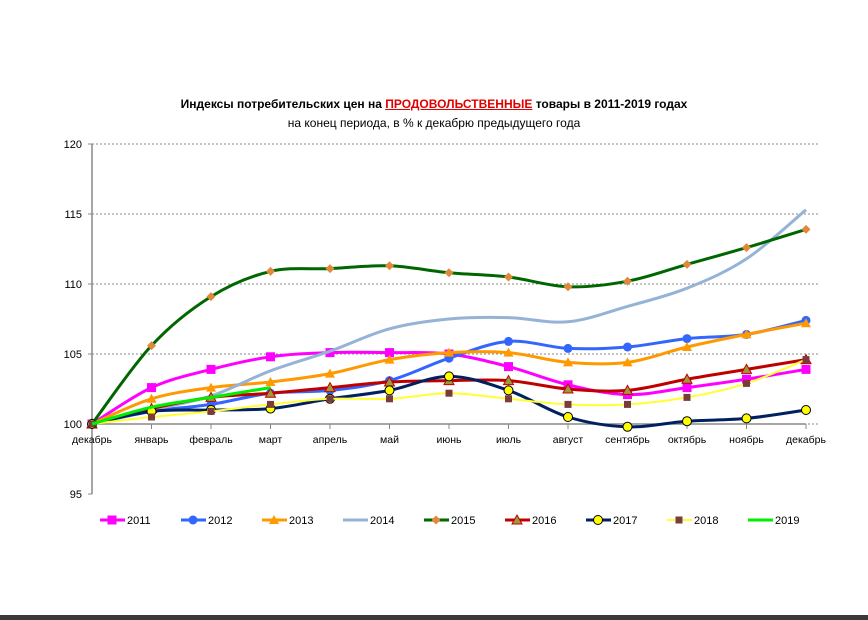 The image size is (868, 620). What do you see at coordinates (449, 440) in the screenshot?
I see `x-tick-label: июнь` at bounding box center [449, 440].